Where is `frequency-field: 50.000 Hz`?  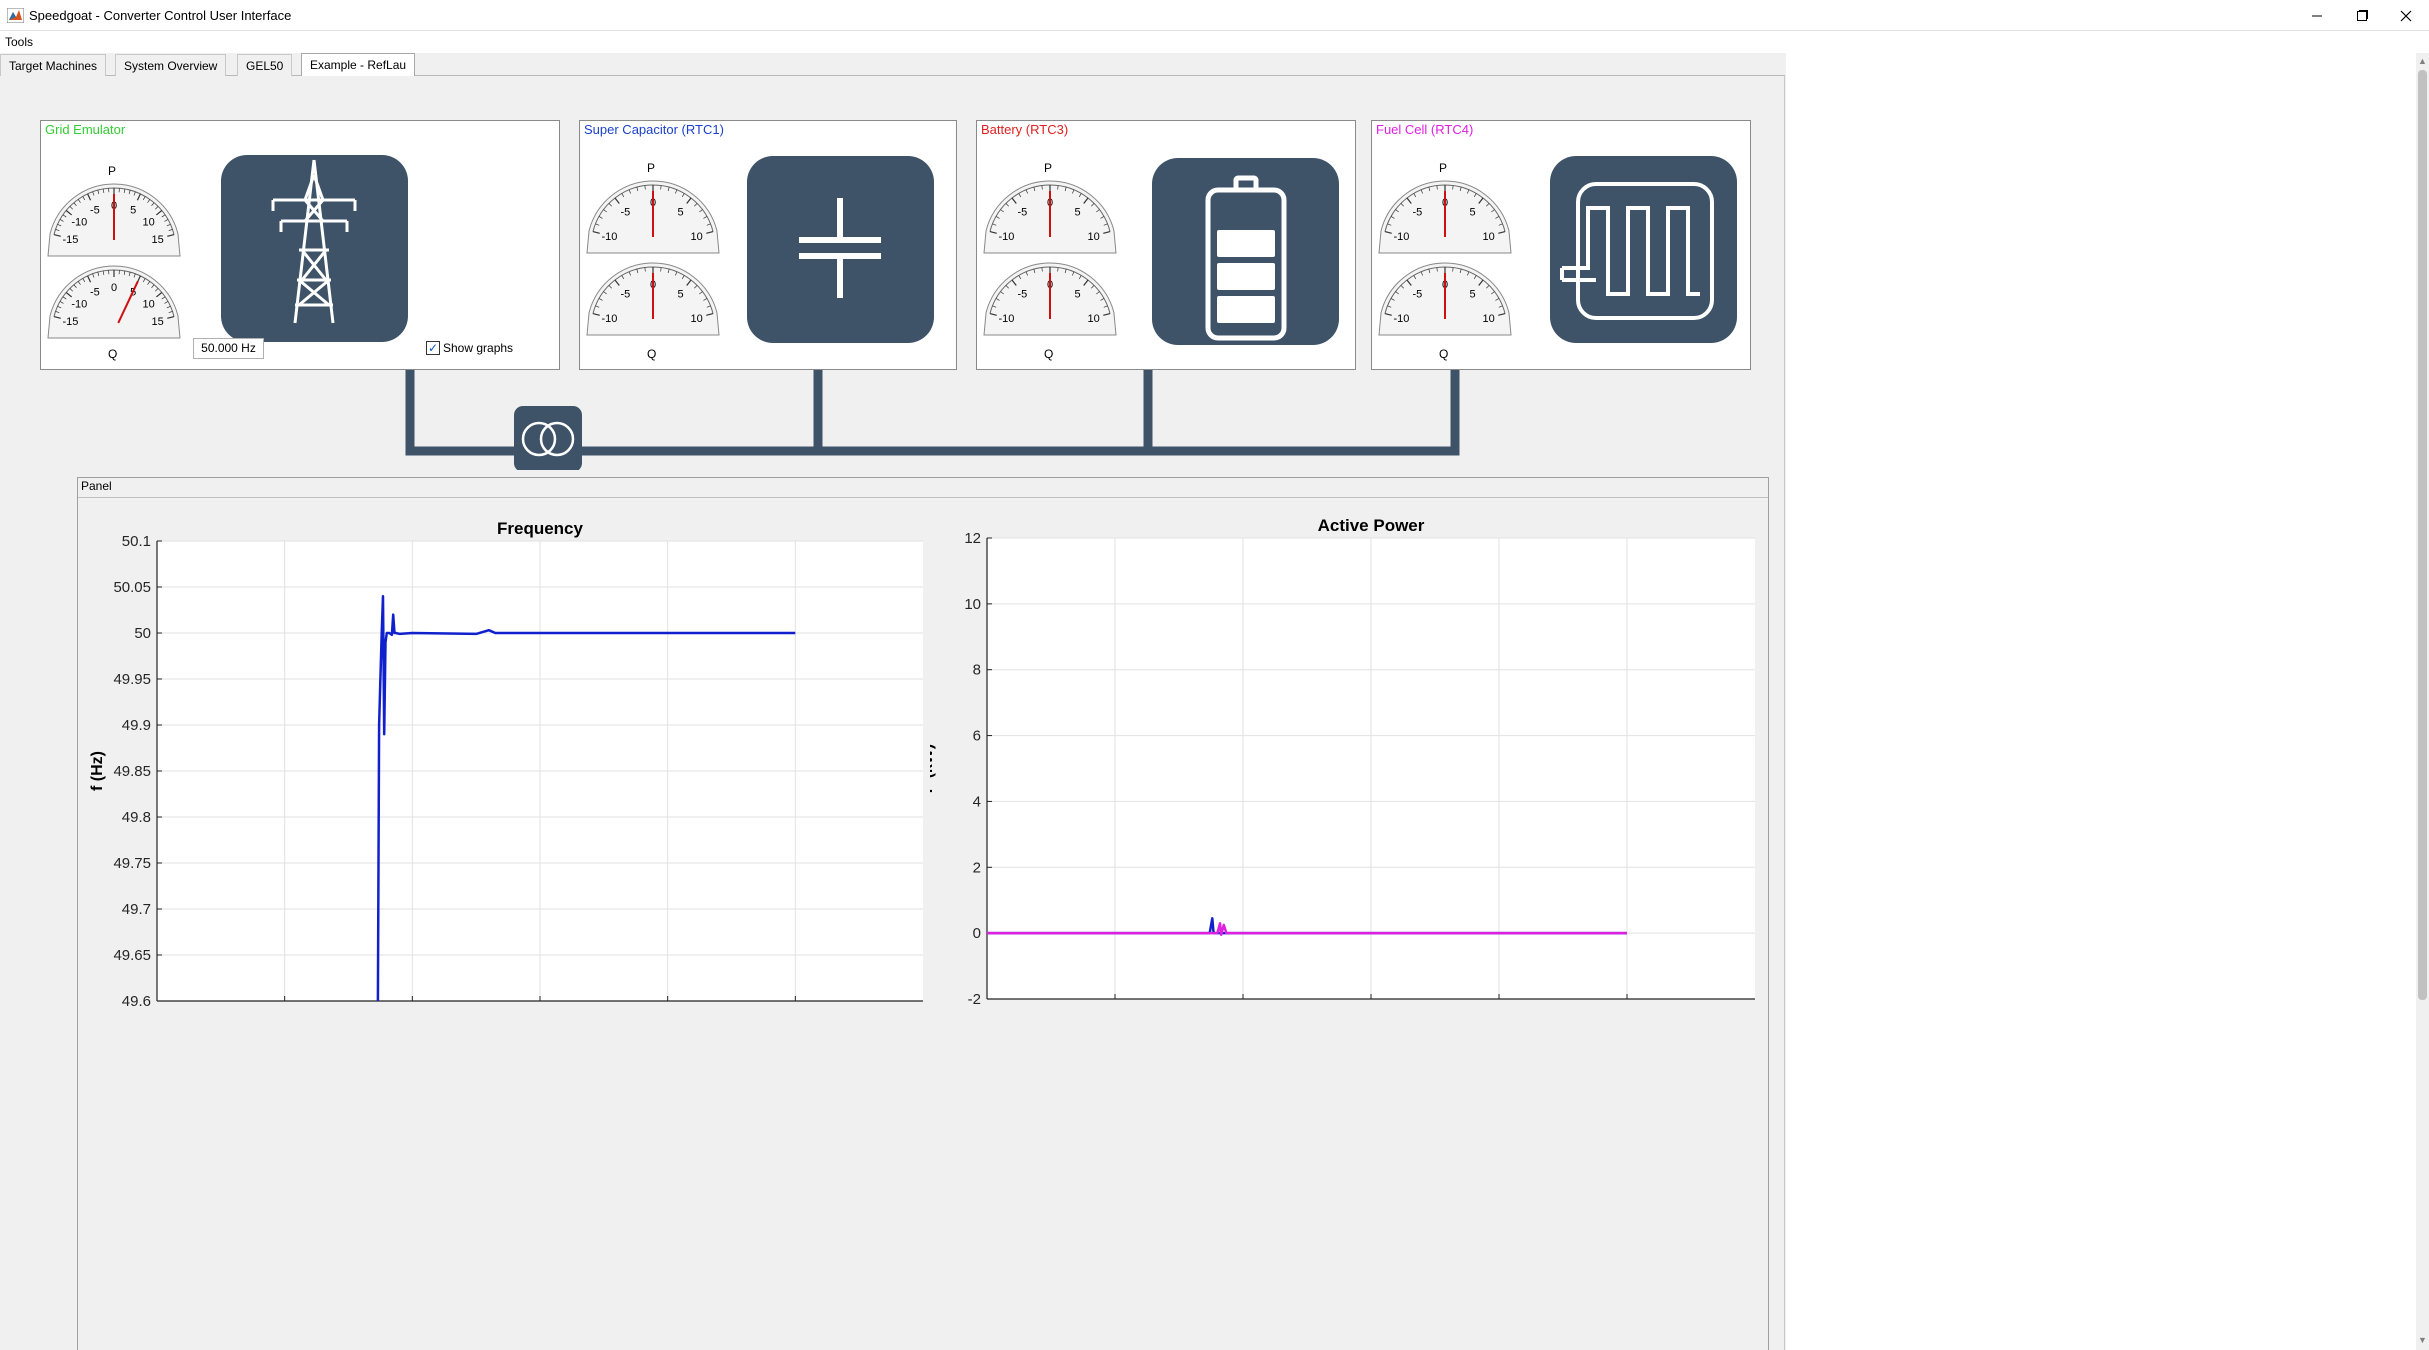
frequency-field: 50.000 Hz is located at coordinates (228, 348).